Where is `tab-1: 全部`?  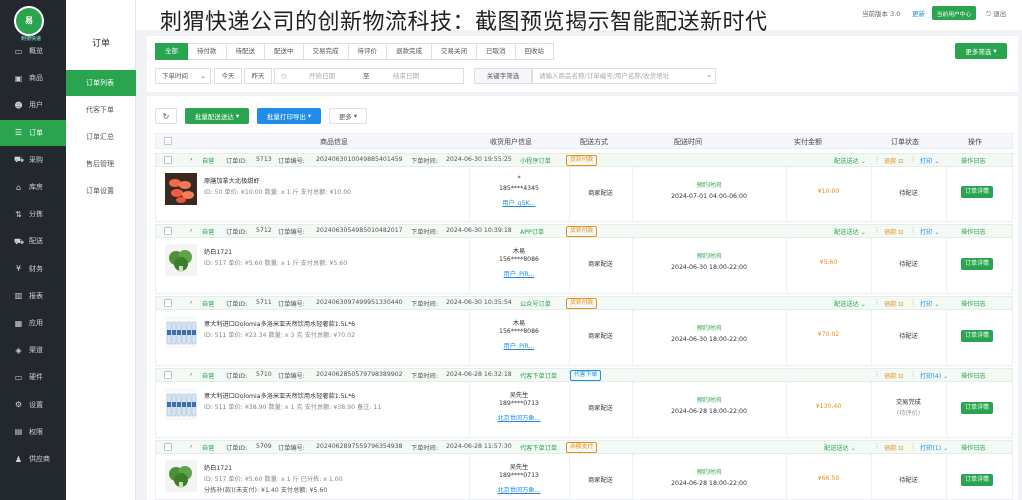 tab-1: 全部 is located at coordinates (171, 51).